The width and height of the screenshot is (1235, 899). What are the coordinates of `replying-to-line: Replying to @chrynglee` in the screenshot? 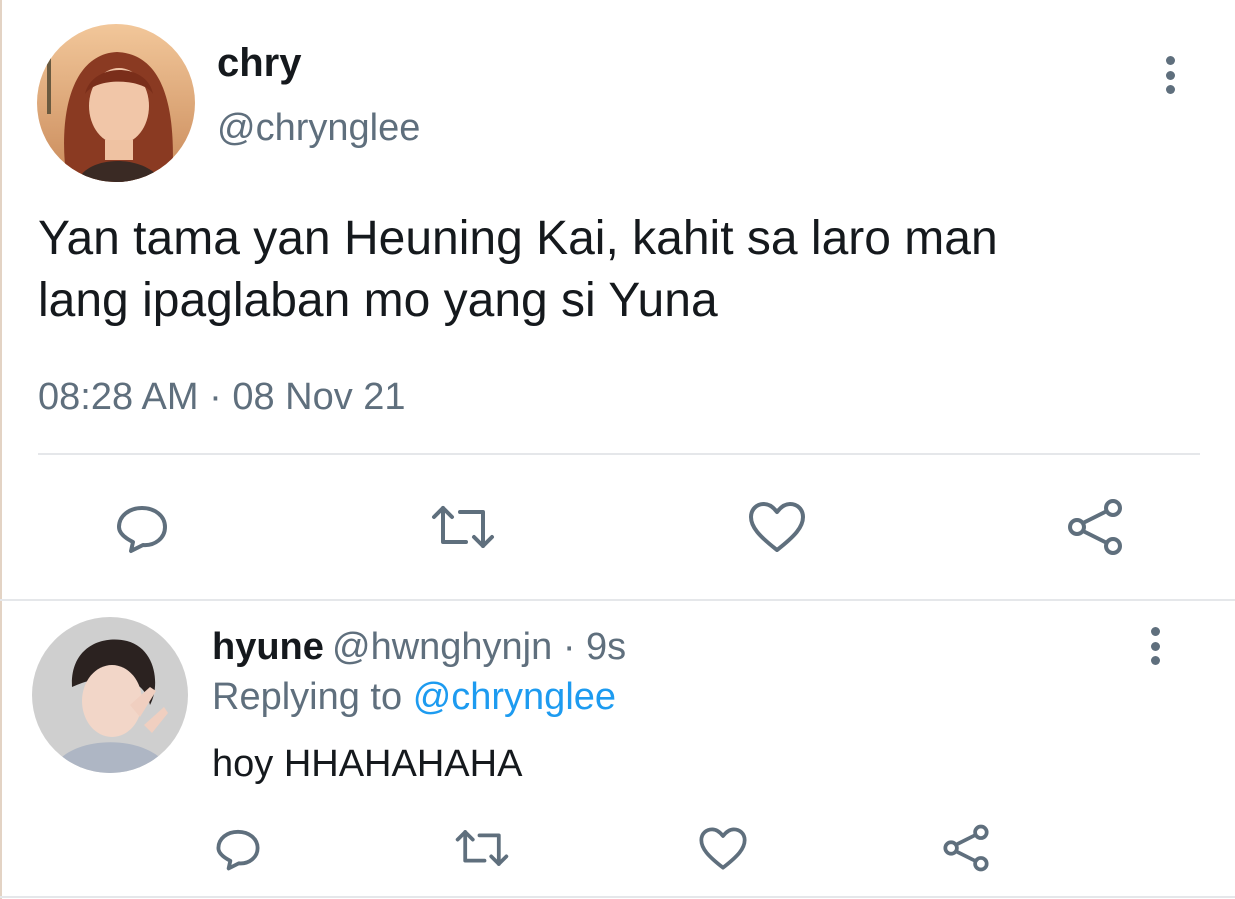 It's located at (414, 697).